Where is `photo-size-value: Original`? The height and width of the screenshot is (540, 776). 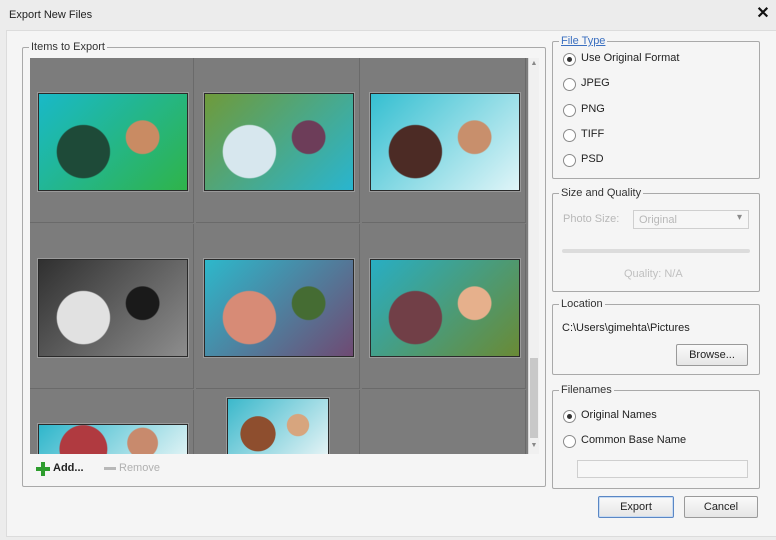
photo-size-value: Original is located at coordinates (658, 220).